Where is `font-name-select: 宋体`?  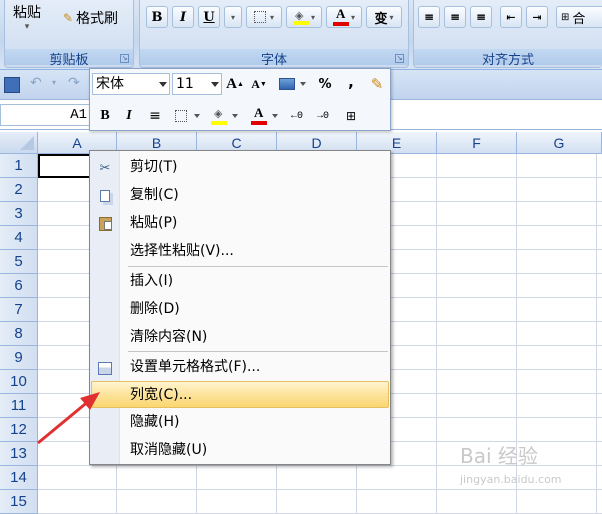
font-name-select: 宋体 is located at coordinates (131, 84).